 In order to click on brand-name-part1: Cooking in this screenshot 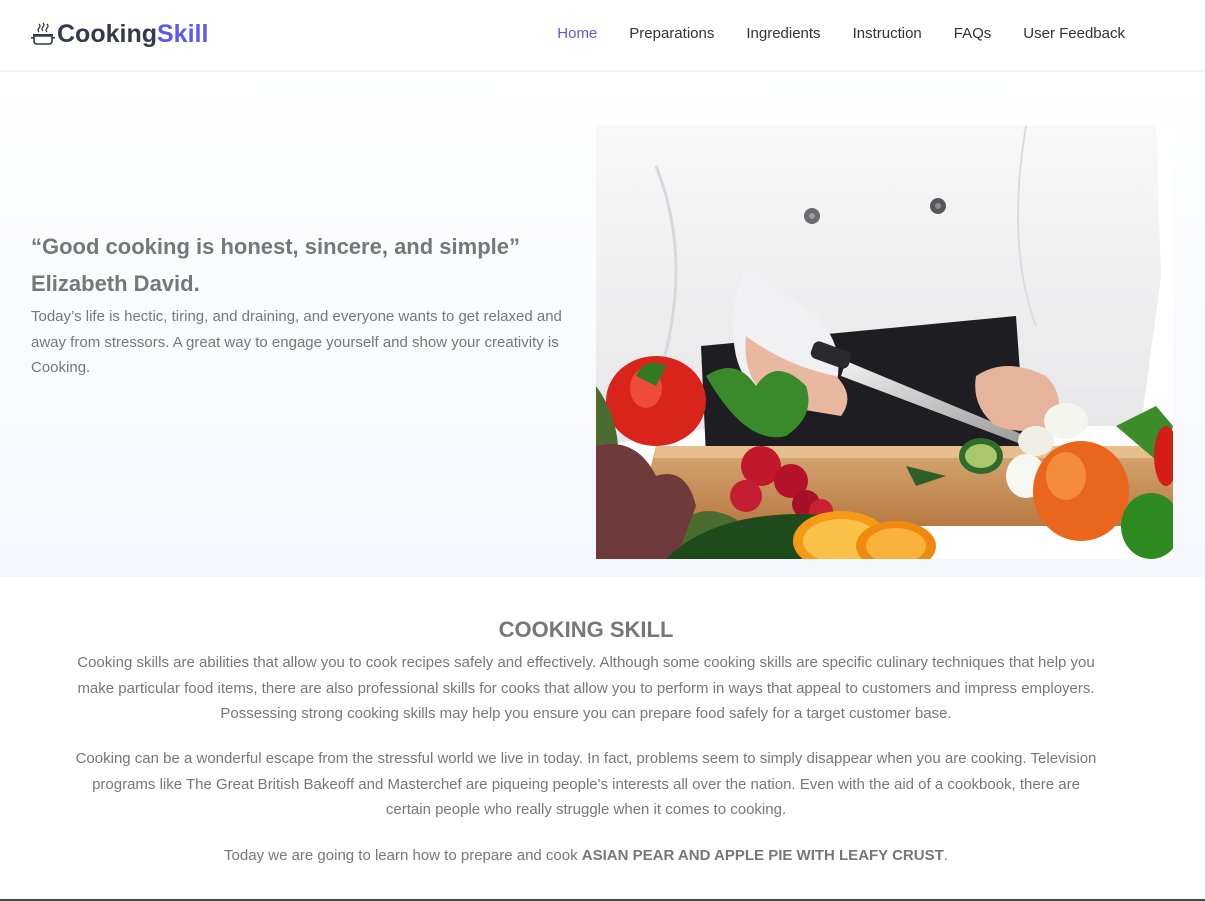, I will do `click(107, 33)`.